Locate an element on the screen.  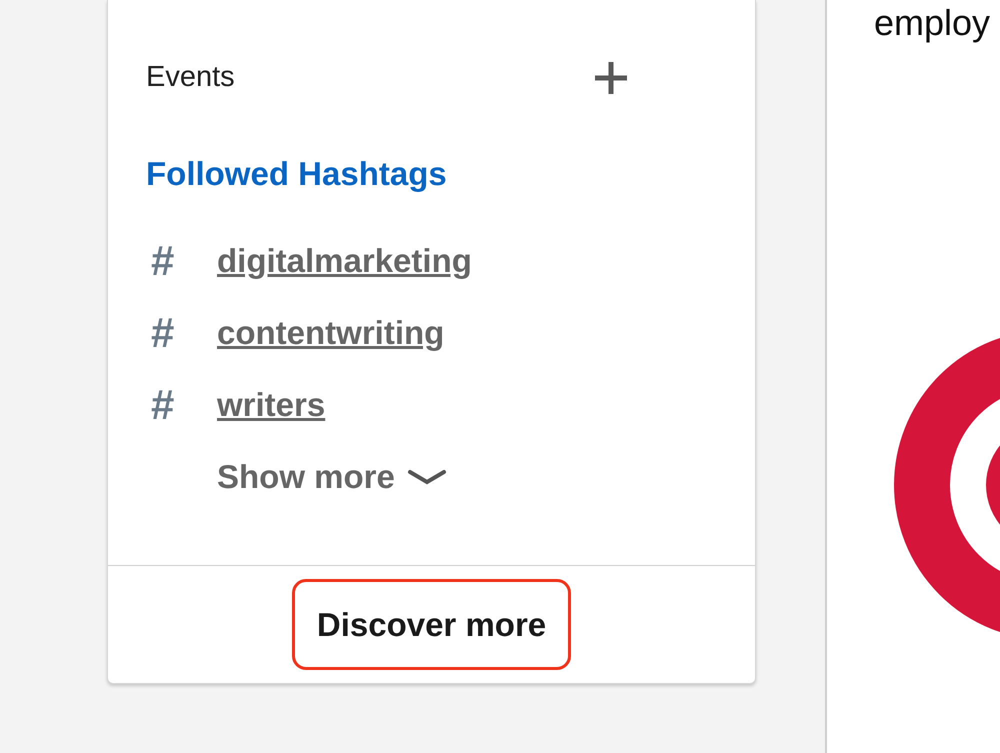
section-heading: Followed Hashtags is located at coordinates (450, 174).